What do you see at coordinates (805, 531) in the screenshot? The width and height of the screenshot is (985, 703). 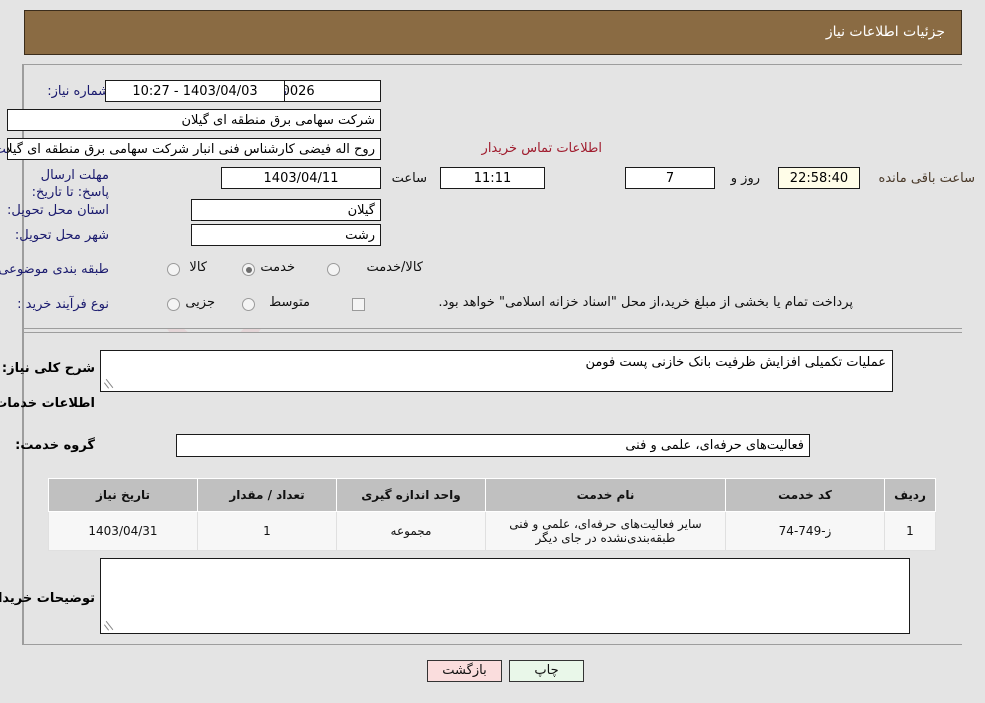 I see `cell-code: ز-749-74` at bounding box center [805, 531].